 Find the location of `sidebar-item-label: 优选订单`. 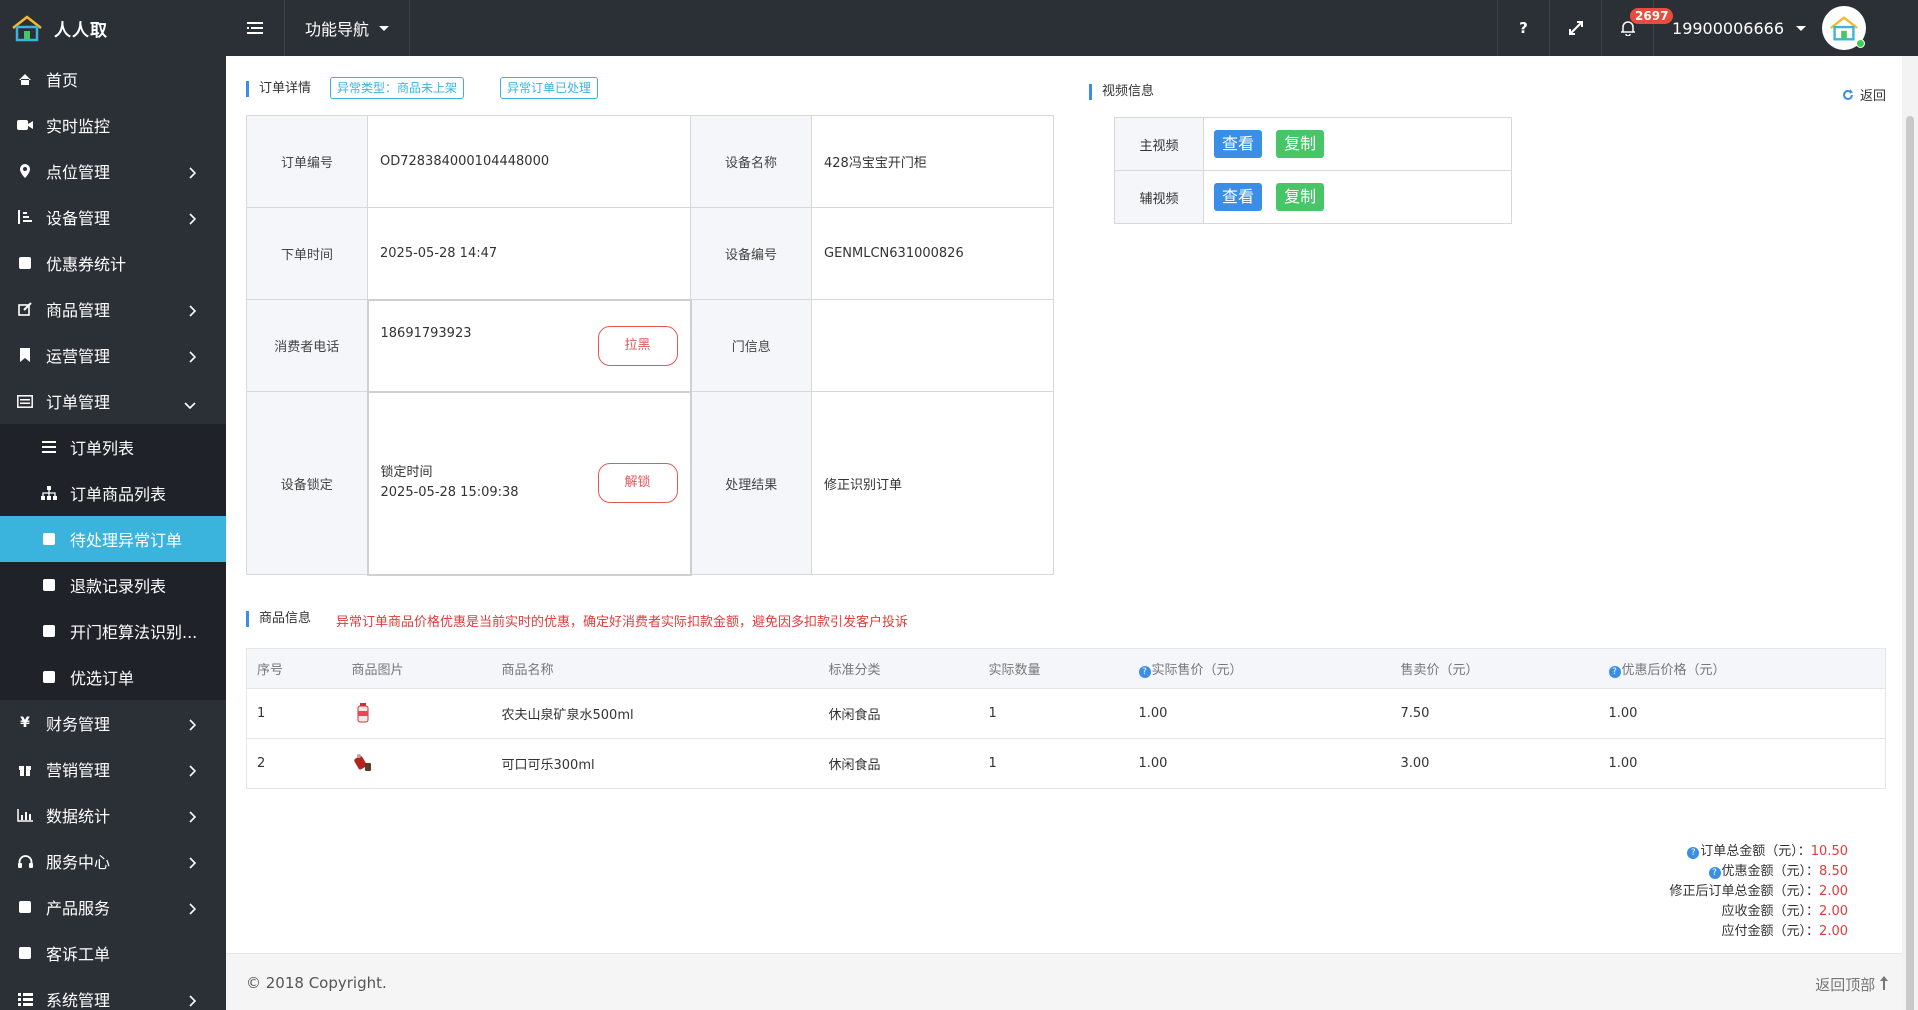

sidebar-item-label: 优选订单 is located at coordinates (102, 678).